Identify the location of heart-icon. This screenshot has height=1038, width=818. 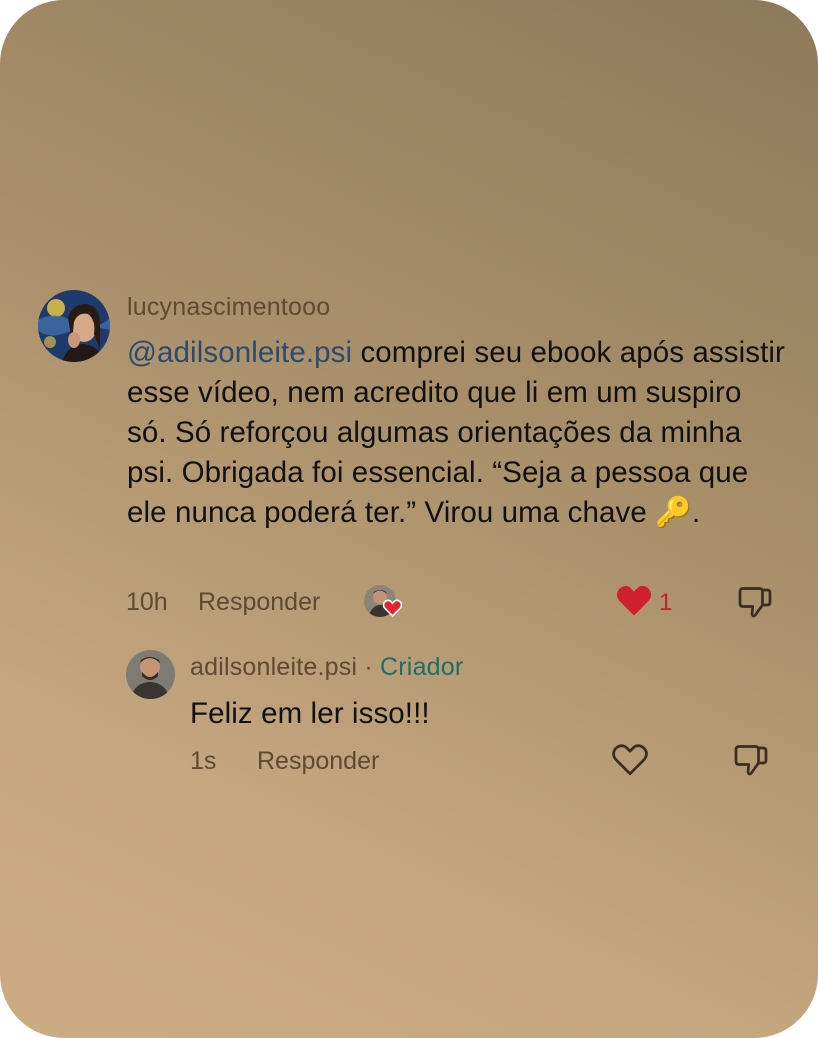
(630, 759).